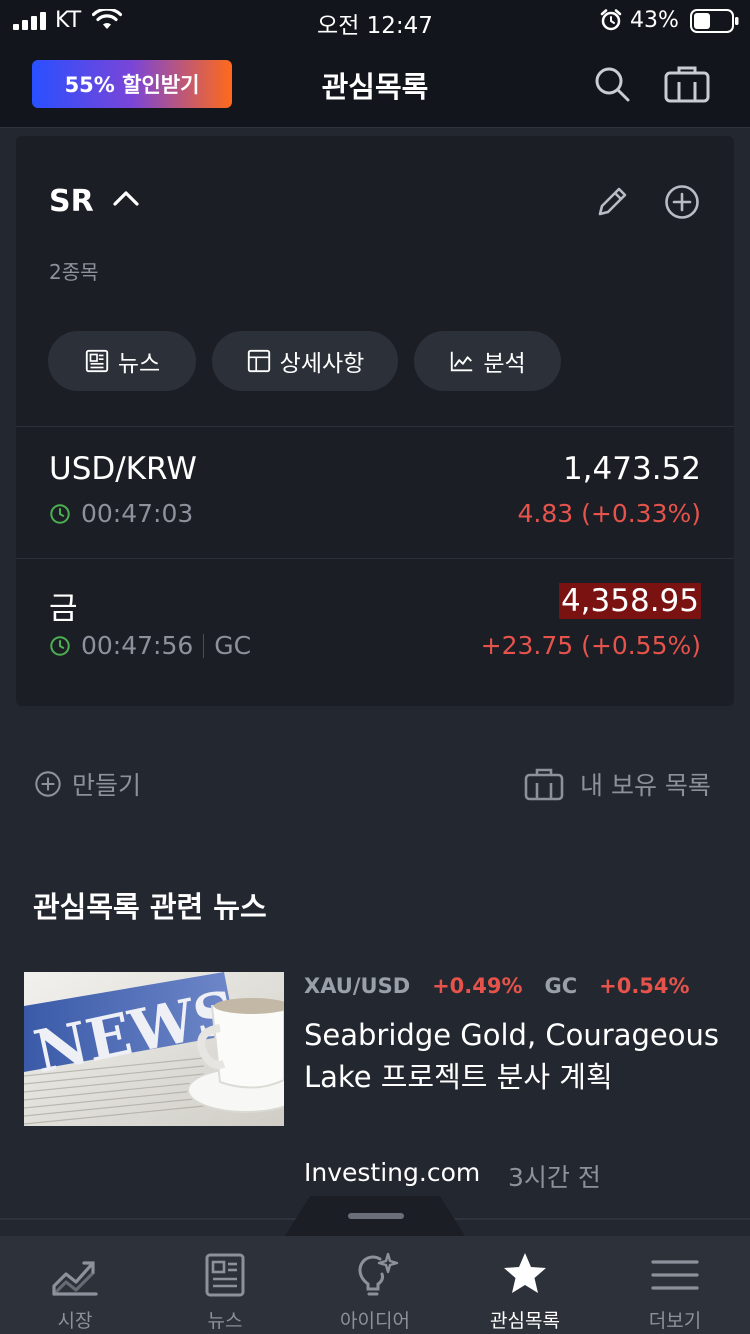 The width and height of the screenshot is (750, 1334). I want to click on star-icon, so click(525, 1273).